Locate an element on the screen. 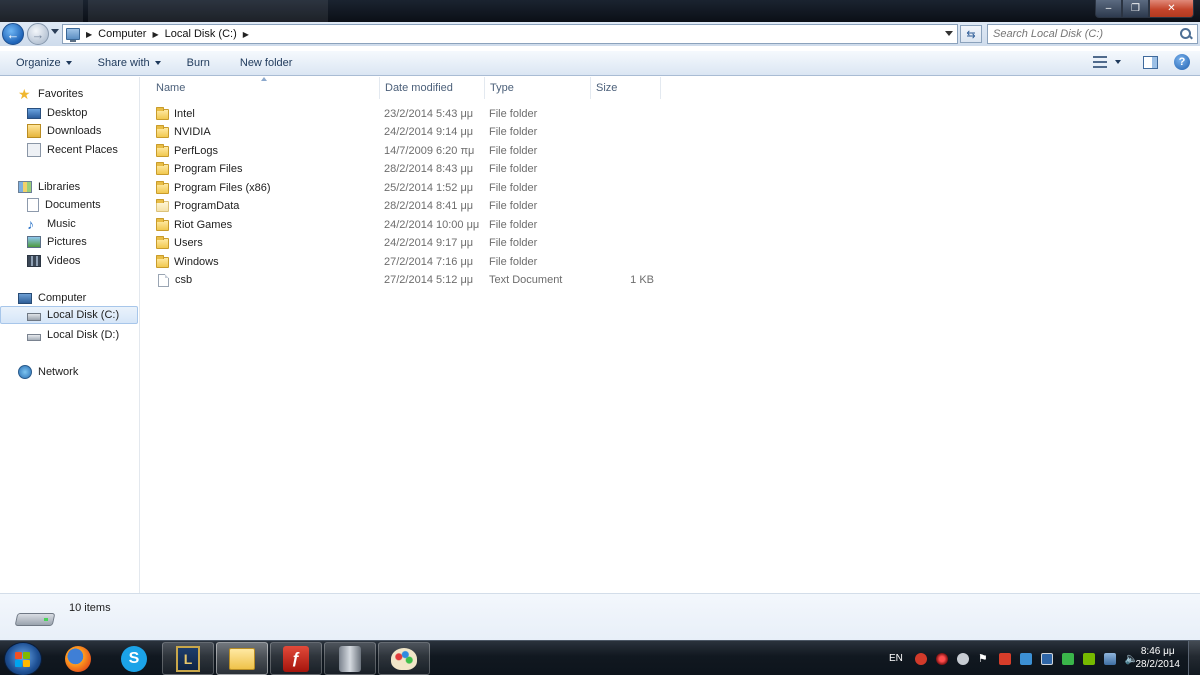  window-controls: – ❐ ✕ is located at coordinates (1144, 9).